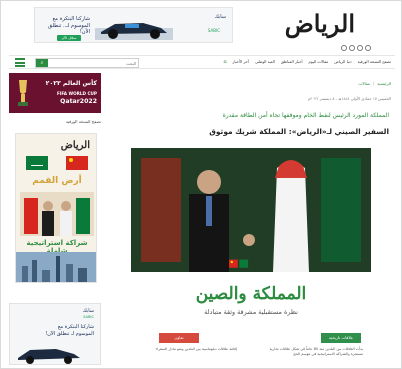  What do you see at coordinates (220, 17) in the screenshot?
I see `sabic-logo: سابك` at bounding box center [220, 17].